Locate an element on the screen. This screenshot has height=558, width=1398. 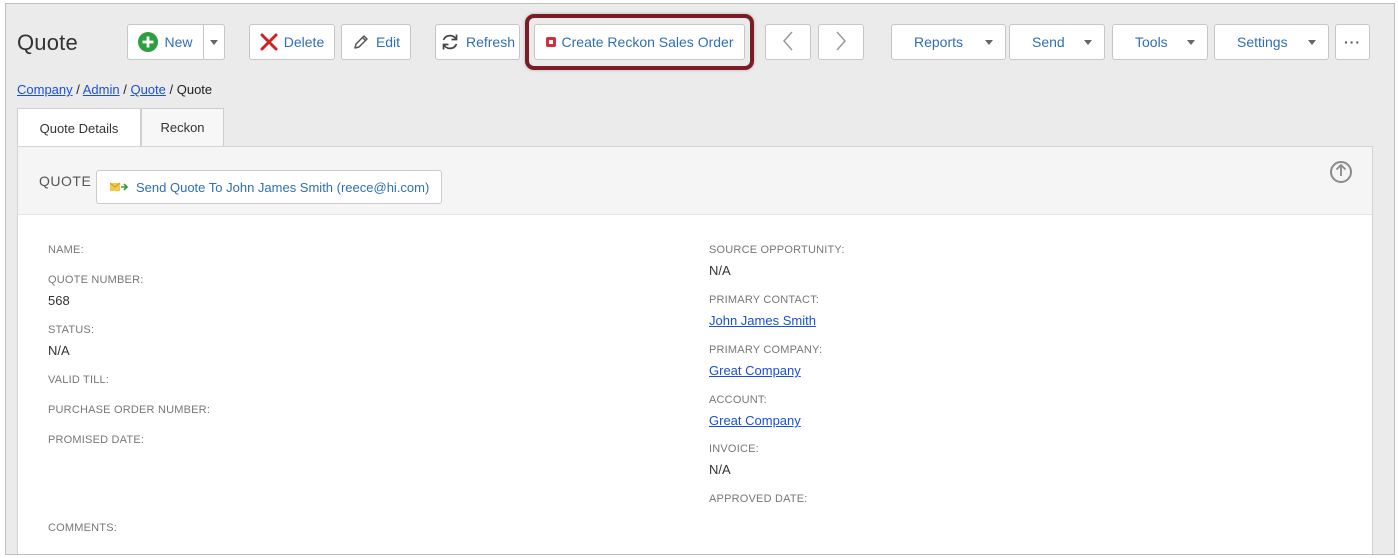
settings-dropdown: Settings is located at coordinates (1271, 42).